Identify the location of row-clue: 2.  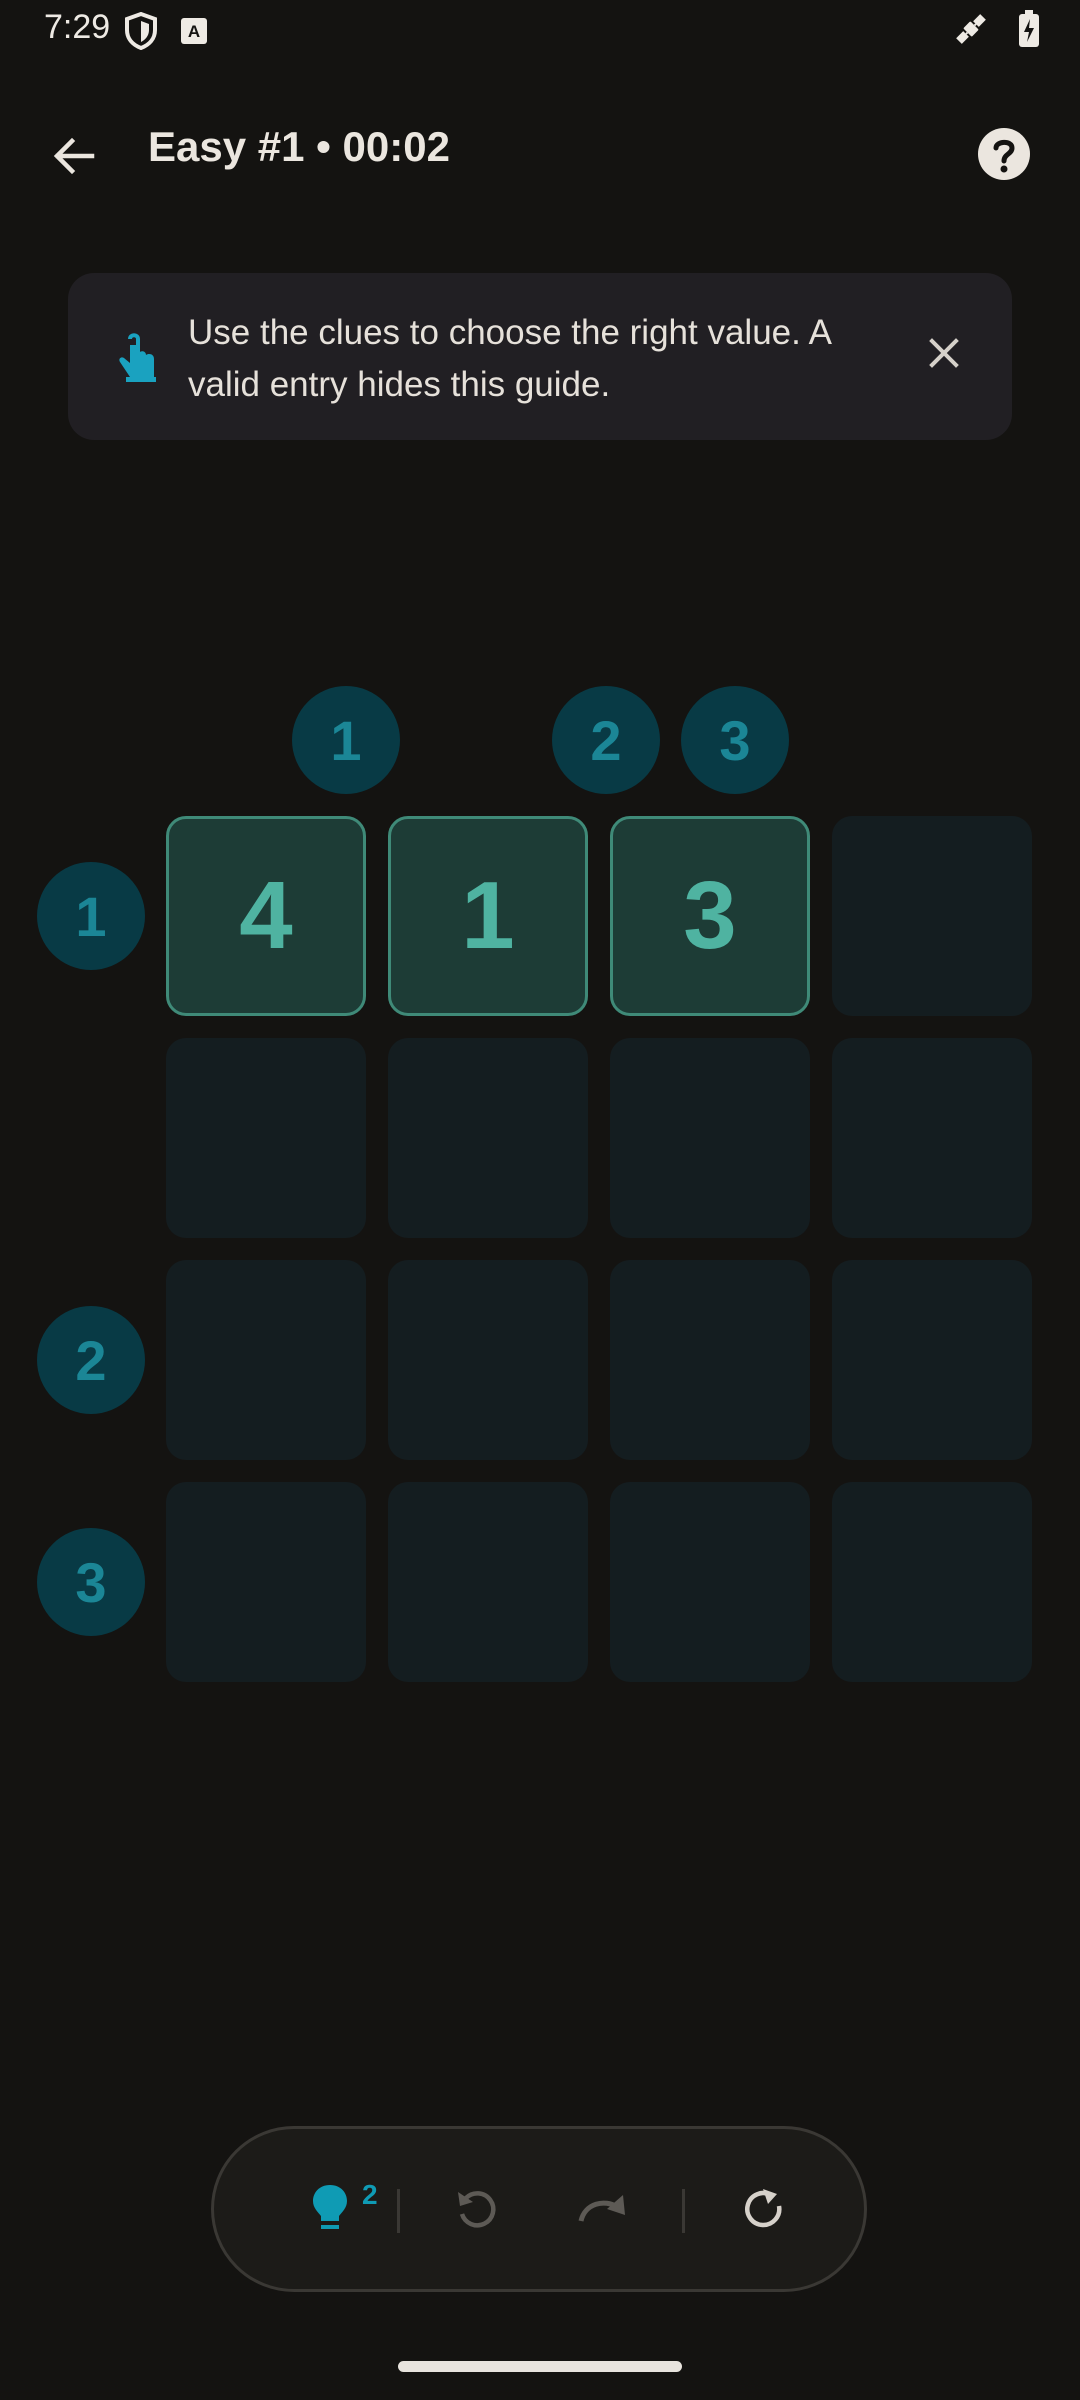
(91, 1360).